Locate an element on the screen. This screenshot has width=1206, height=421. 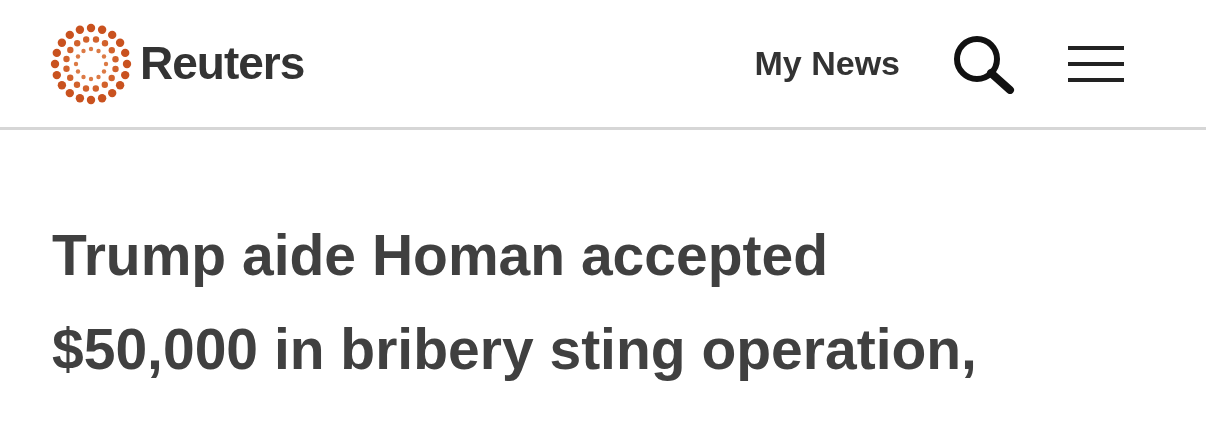
search-button is located at coordinates (984, 63).